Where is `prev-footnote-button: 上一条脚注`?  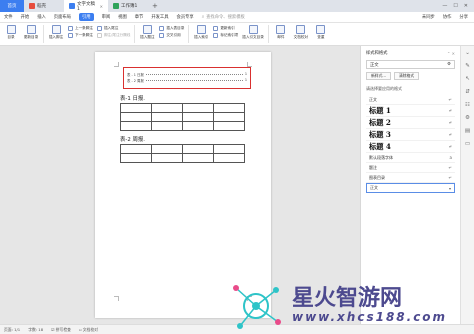
prev-footnote-button: 上一条脚注 is located at coordinates (80, 28).